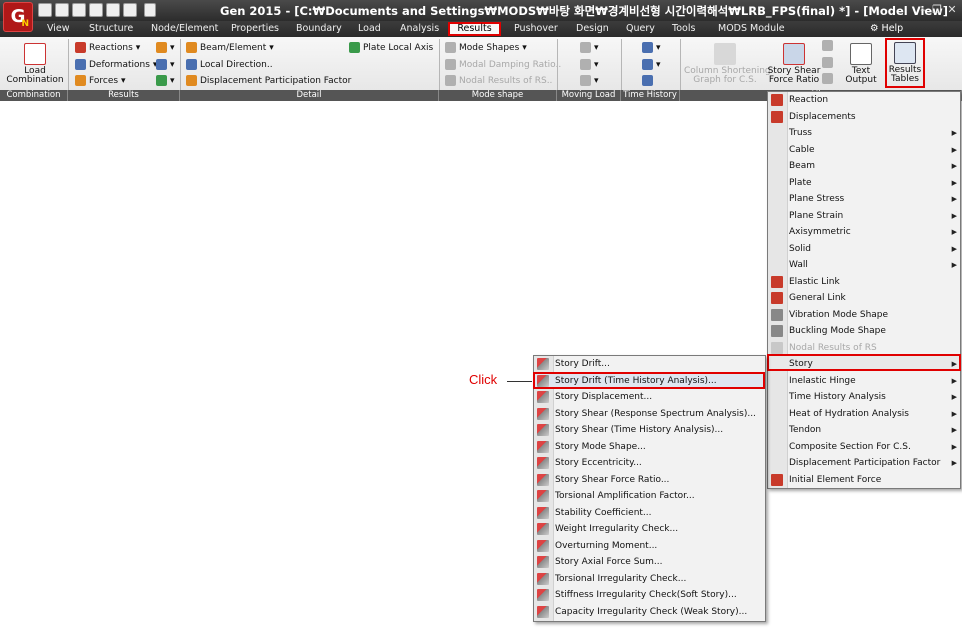  I want to click on menu-load: Load, so click(369, 28).